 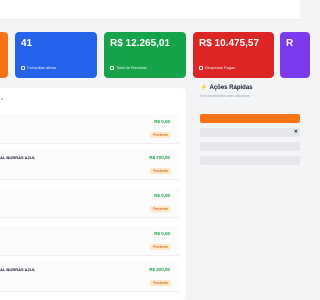 What do you see at coordinates (112, 67) in the screenshot?
I see `money-icon` at bounding box center [112, 67].